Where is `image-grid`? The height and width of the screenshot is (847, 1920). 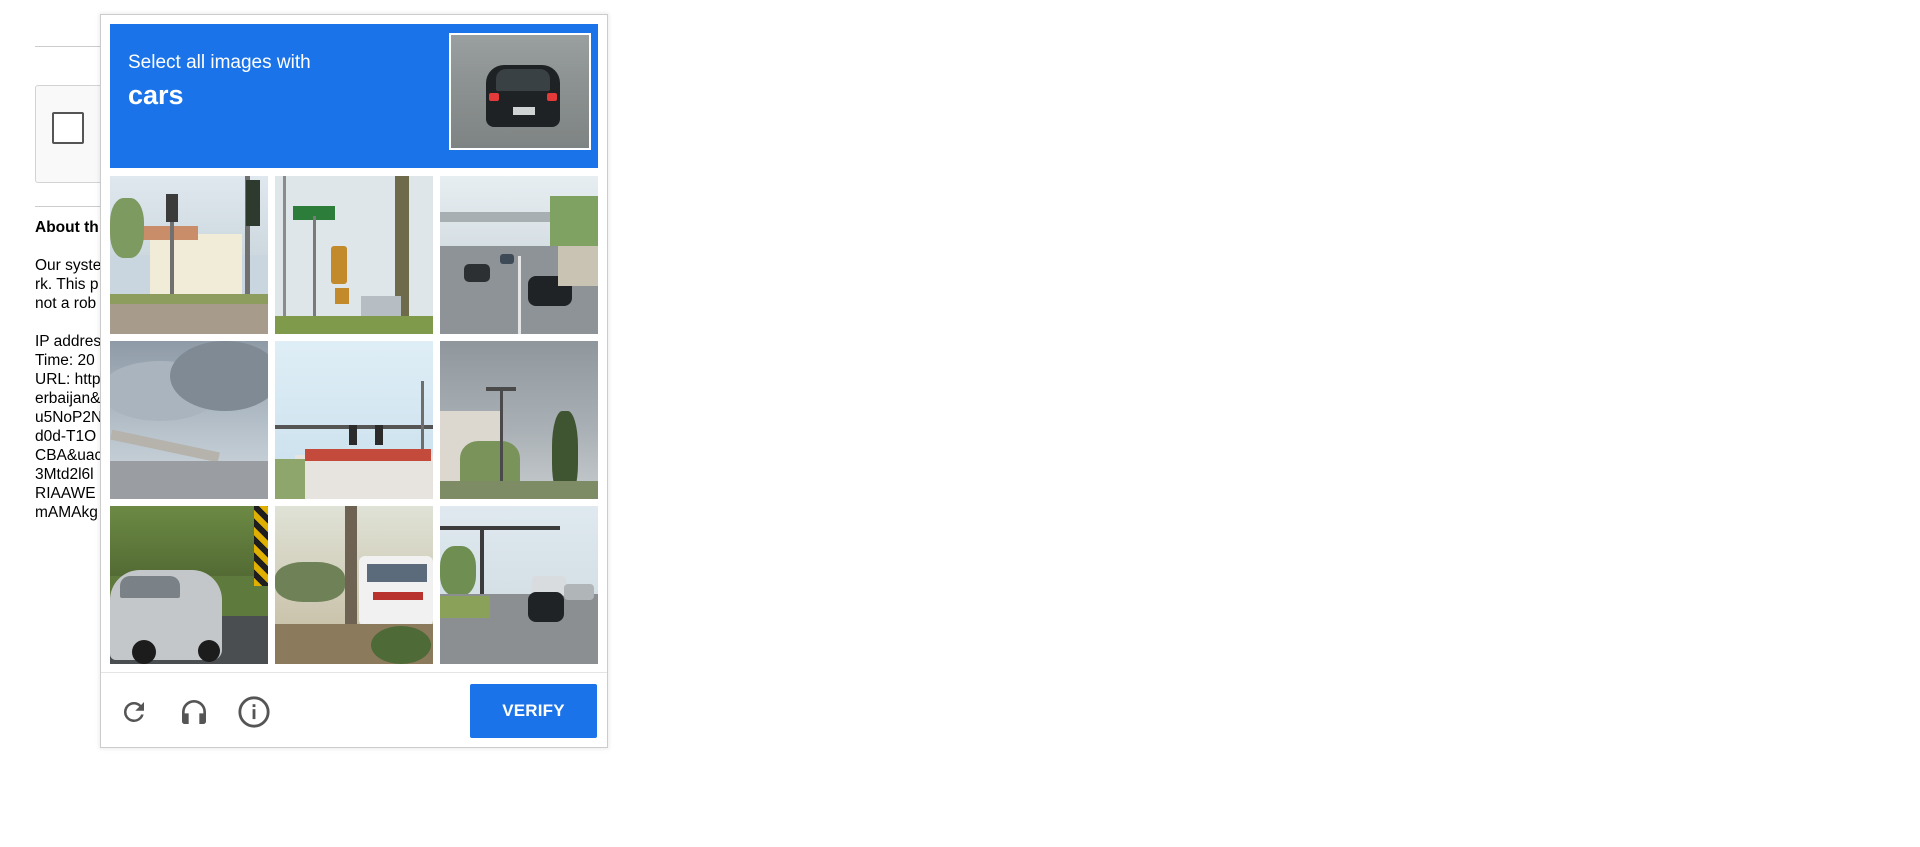
image-grid is located at coordinates (354, 420).